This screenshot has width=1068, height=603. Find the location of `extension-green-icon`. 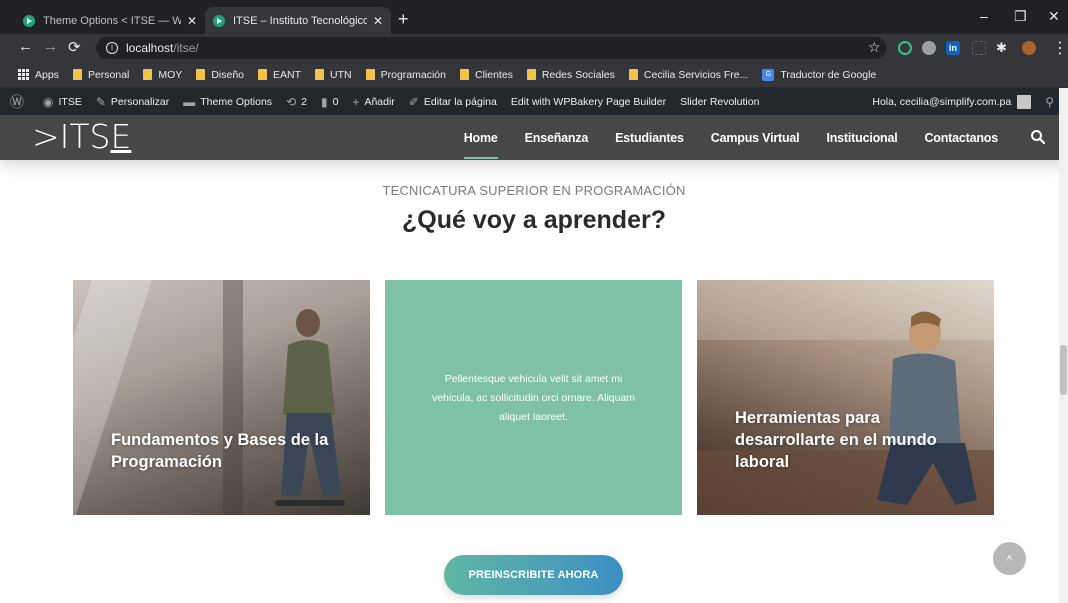

extension-green-icon is located at coordinates (905, 48).